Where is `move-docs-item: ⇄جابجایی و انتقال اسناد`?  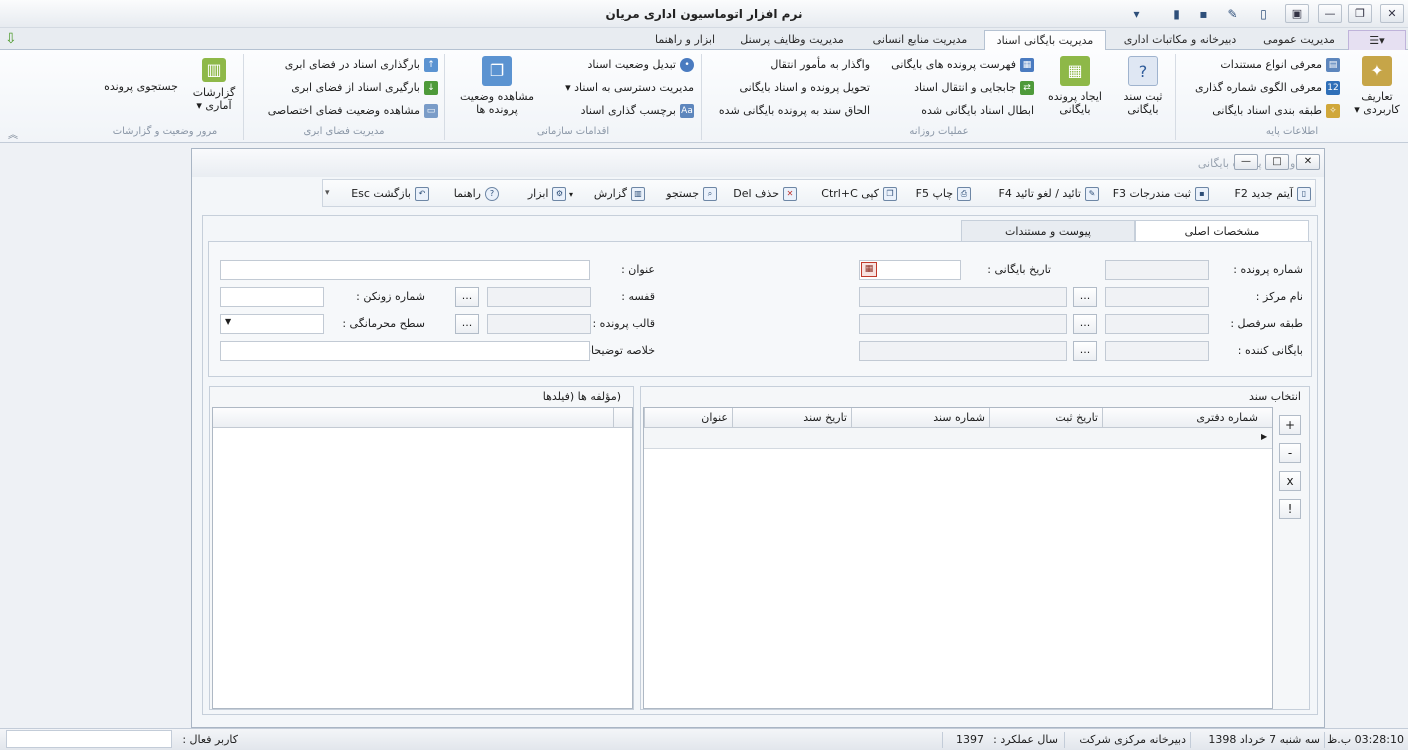 move-docs-item: ⇄جابجایی و انتقال اسناد is located at coordinates (955, 88).